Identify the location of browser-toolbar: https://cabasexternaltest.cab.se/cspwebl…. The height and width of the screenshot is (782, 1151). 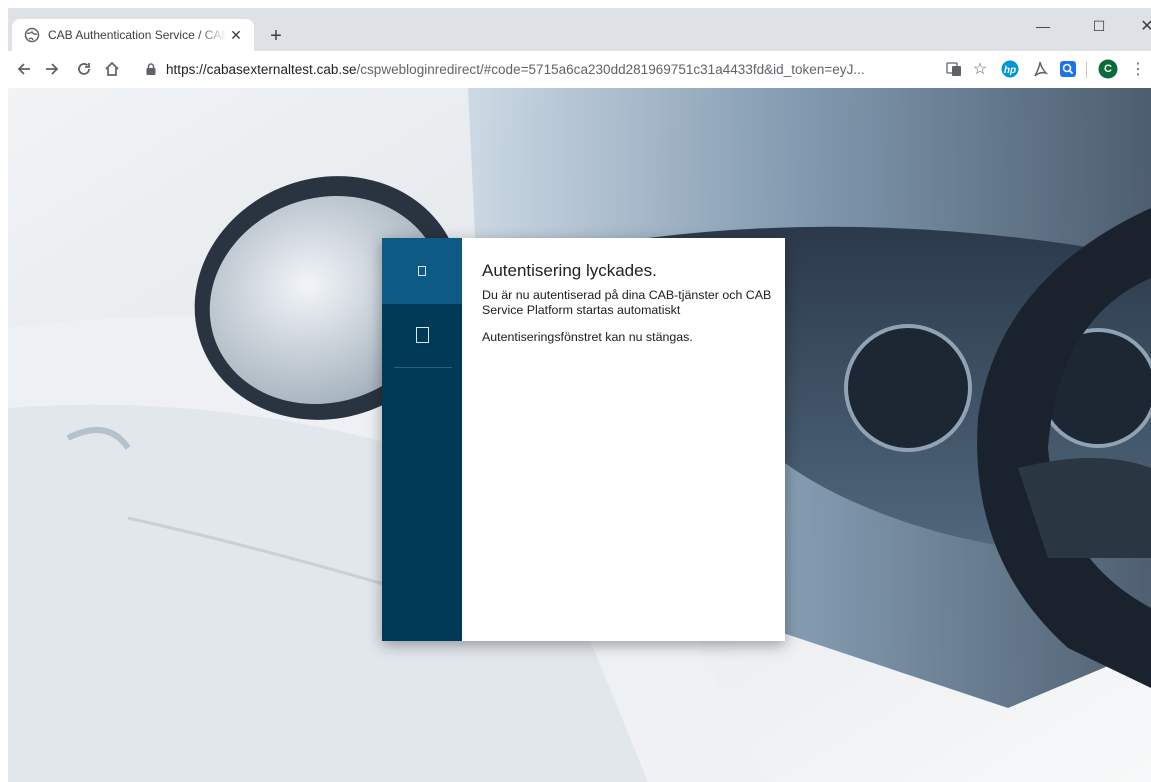
(579, 69).